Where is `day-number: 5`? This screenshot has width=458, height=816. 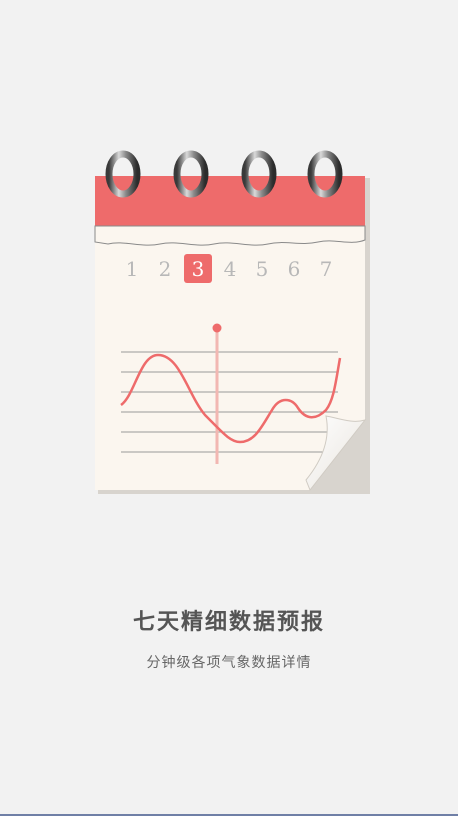
day-number: 5 is located at coordinates (262, 269).